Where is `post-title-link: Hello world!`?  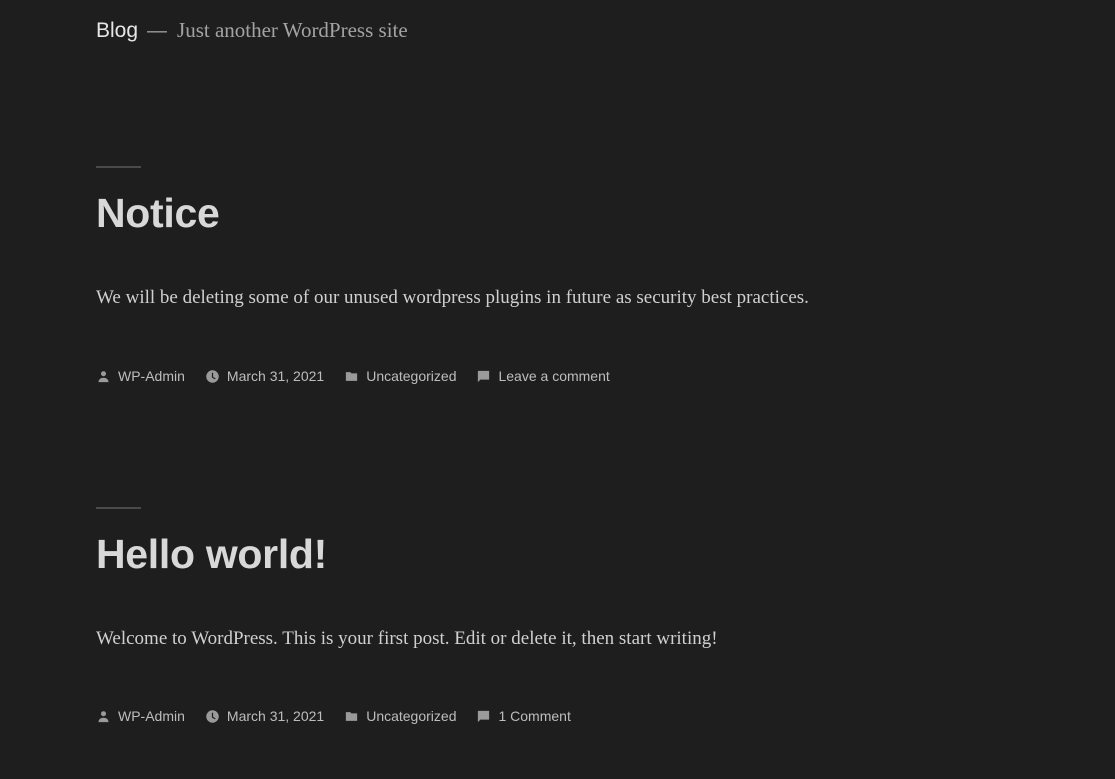 post-title-link: Hello world! is located at coordinates (211, 554).